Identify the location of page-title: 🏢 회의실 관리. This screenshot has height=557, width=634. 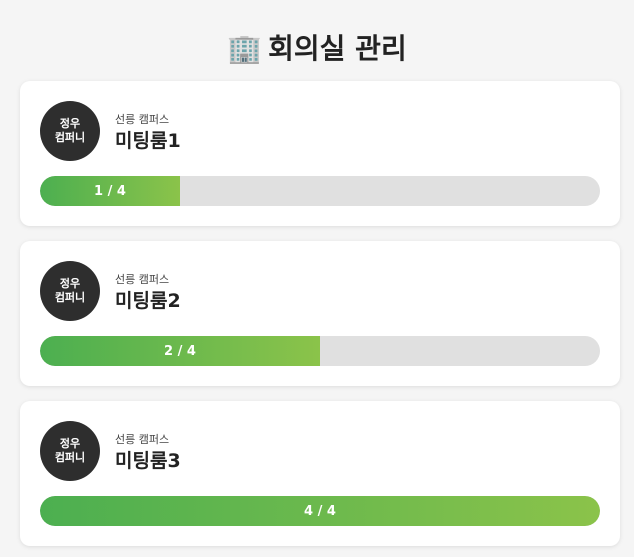
(317, 49).